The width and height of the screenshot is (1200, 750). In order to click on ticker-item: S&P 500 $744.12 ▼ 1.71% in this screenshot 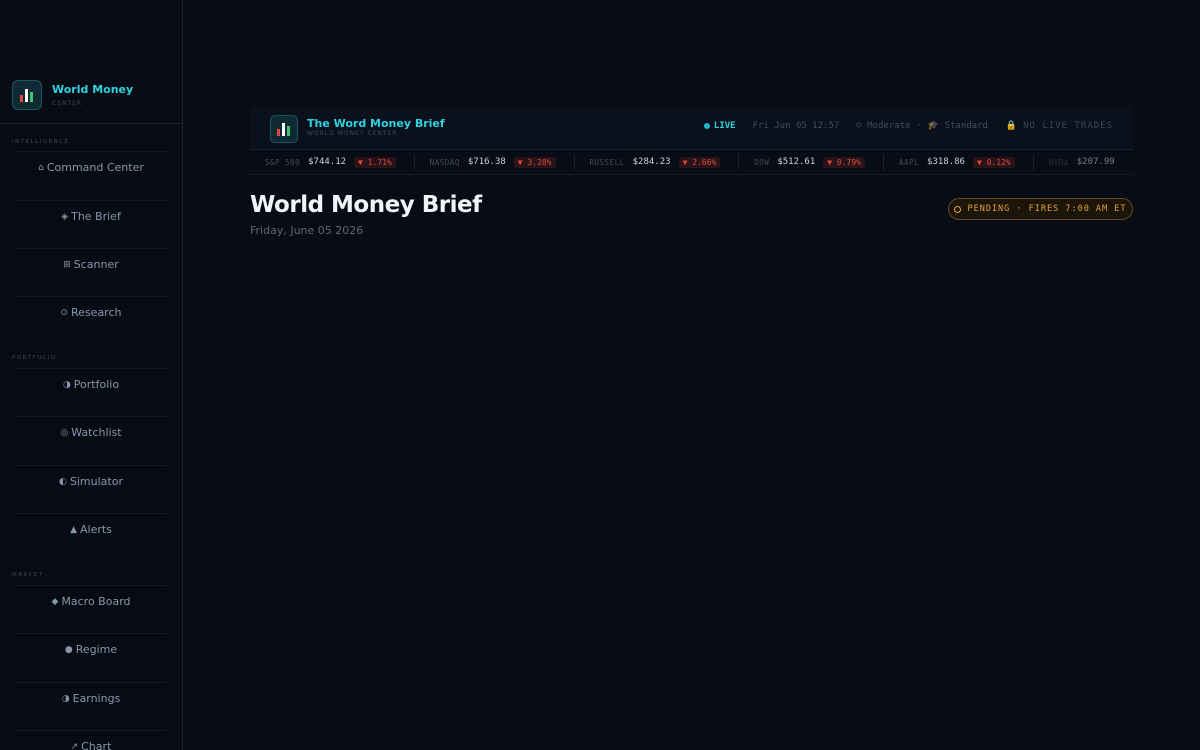, I will do `click(332, 162)`.